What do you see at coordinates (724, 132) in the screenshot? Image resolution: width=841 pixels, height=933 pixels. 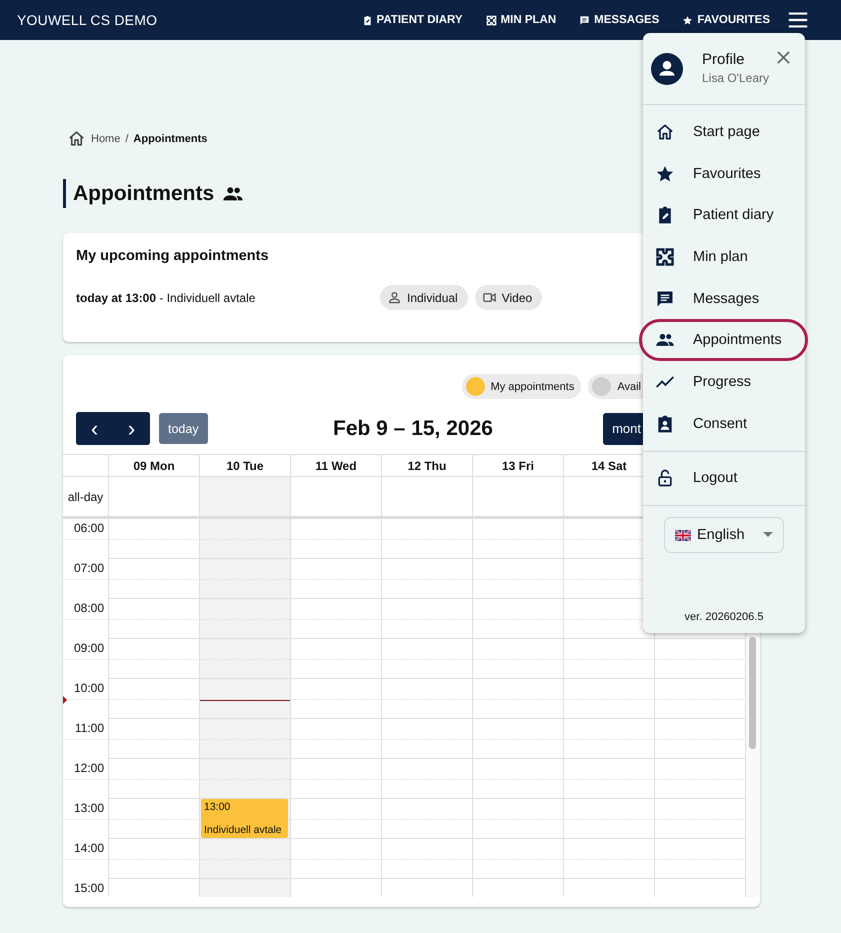 I see `menu-item: Start page` at bounding box center [724, 132].